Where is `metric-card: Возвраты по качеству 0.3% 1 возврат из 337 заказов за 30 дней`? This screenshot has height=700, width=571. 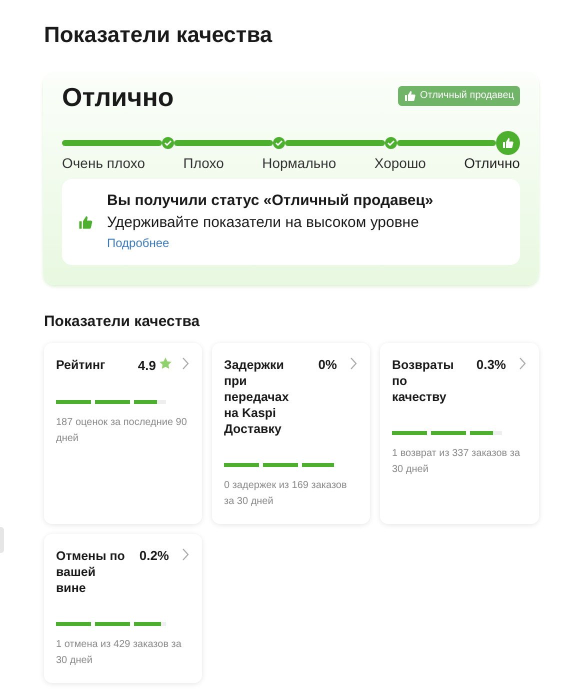 metric-card: Возвраты по качеству 0.3% 1 возврат из 337 заказов за 30 дней is located at coordinates (459, 433).